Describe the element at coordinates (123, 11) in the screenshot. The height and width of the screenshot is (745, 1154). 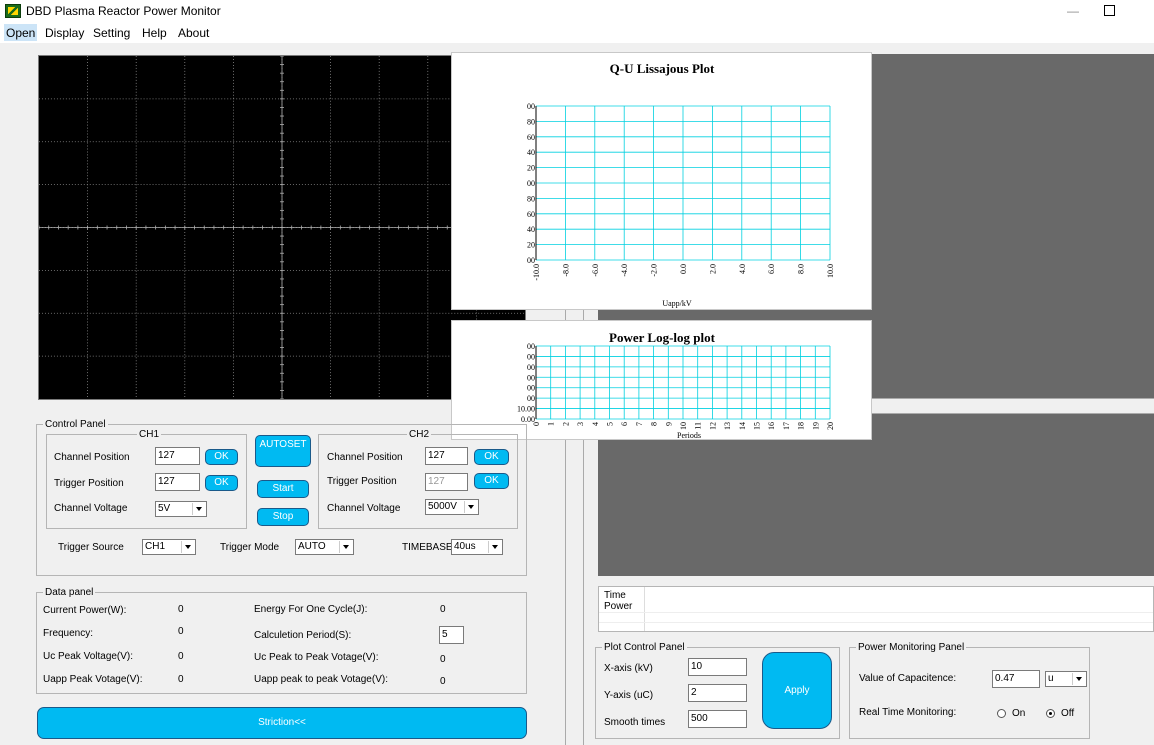
I see `window-title: DBD Plasma Reactor Power Monitor` at that location.